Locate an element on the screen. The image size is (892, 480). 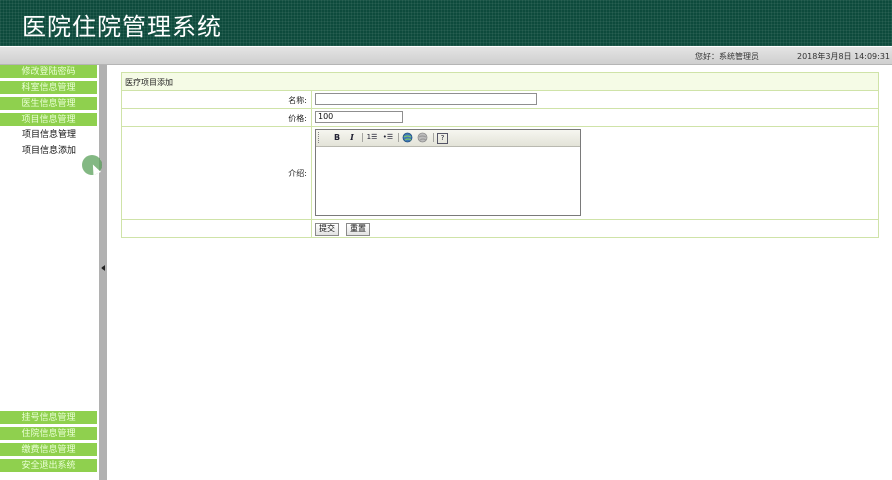
current-datetime: 2018年3月8日 14:09:31 is located at coordinates (844, 56).